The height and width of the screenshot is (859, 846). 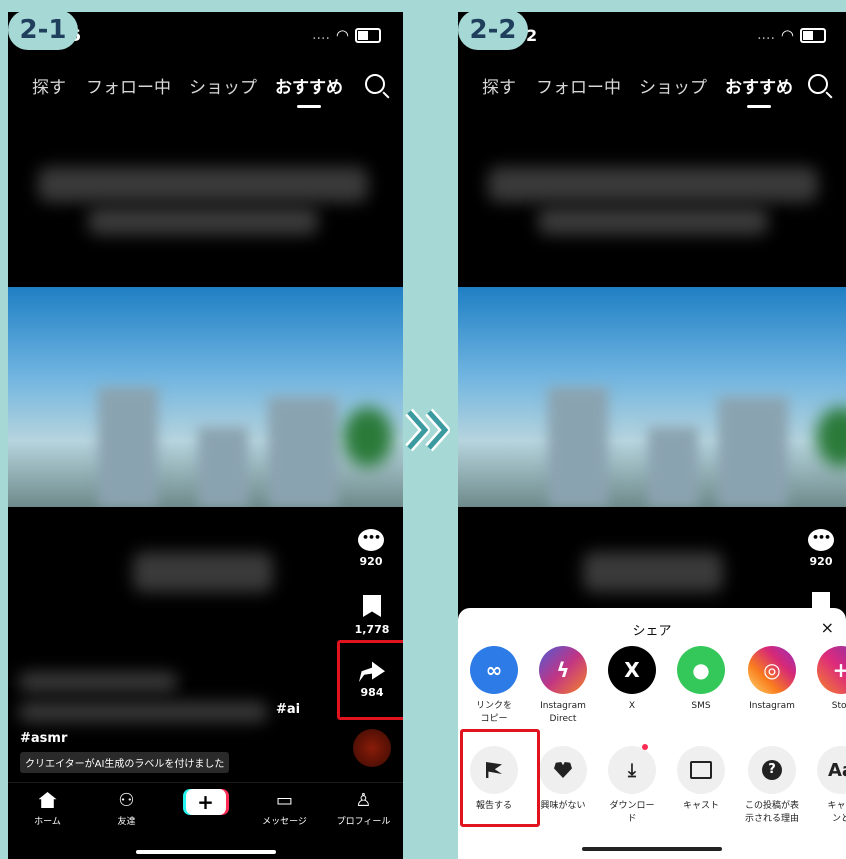 I want to click on nav-profile: ♙ プロフィール, so click(x=364, y=808).